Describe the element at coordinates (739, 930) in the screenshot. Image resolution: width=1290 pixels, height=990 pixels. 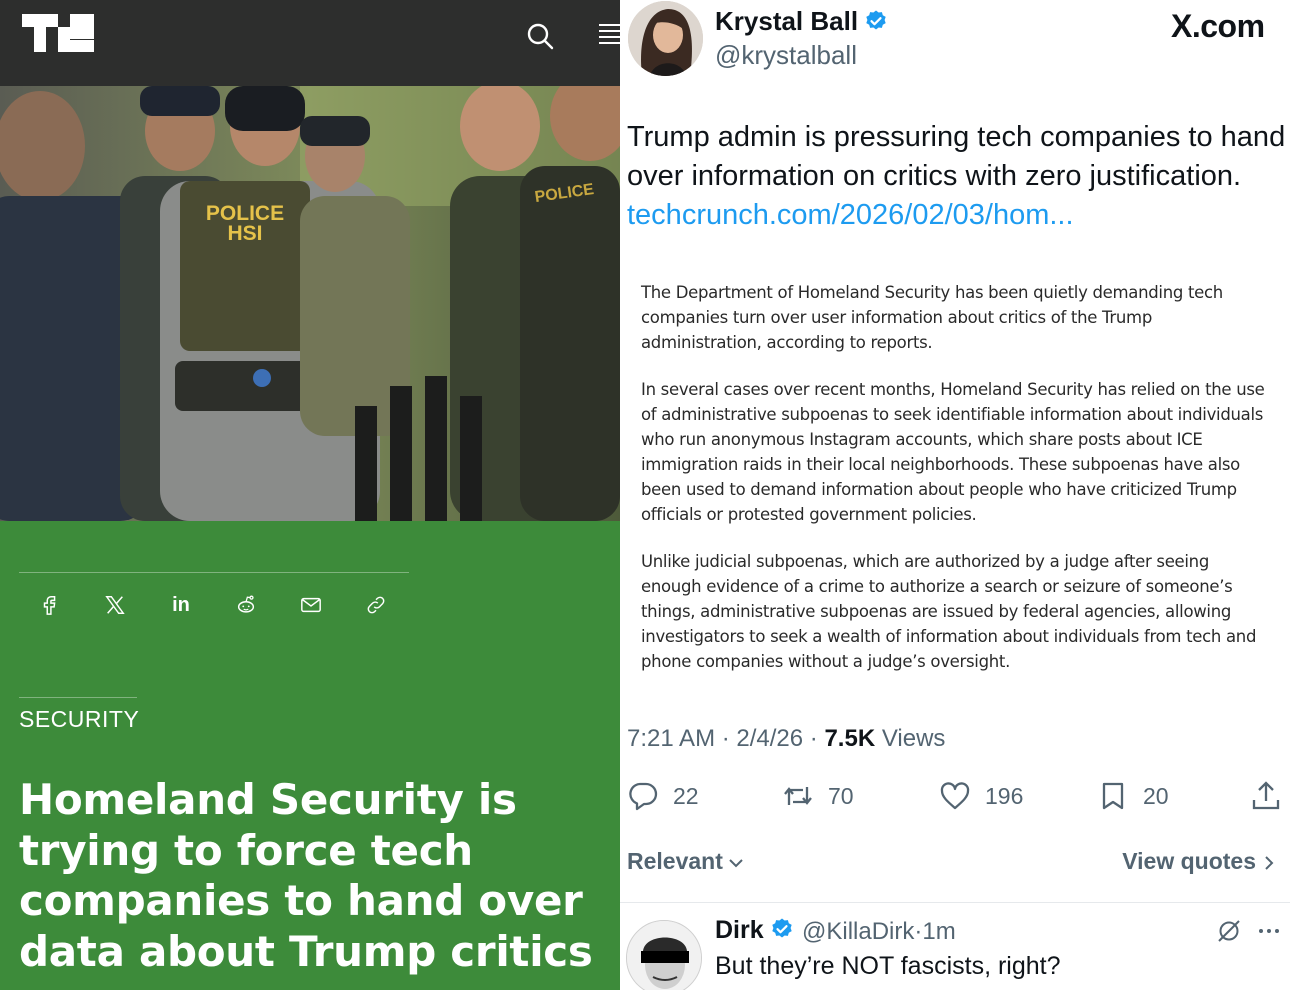
I see `reply-author-name: Dirk` at that location.